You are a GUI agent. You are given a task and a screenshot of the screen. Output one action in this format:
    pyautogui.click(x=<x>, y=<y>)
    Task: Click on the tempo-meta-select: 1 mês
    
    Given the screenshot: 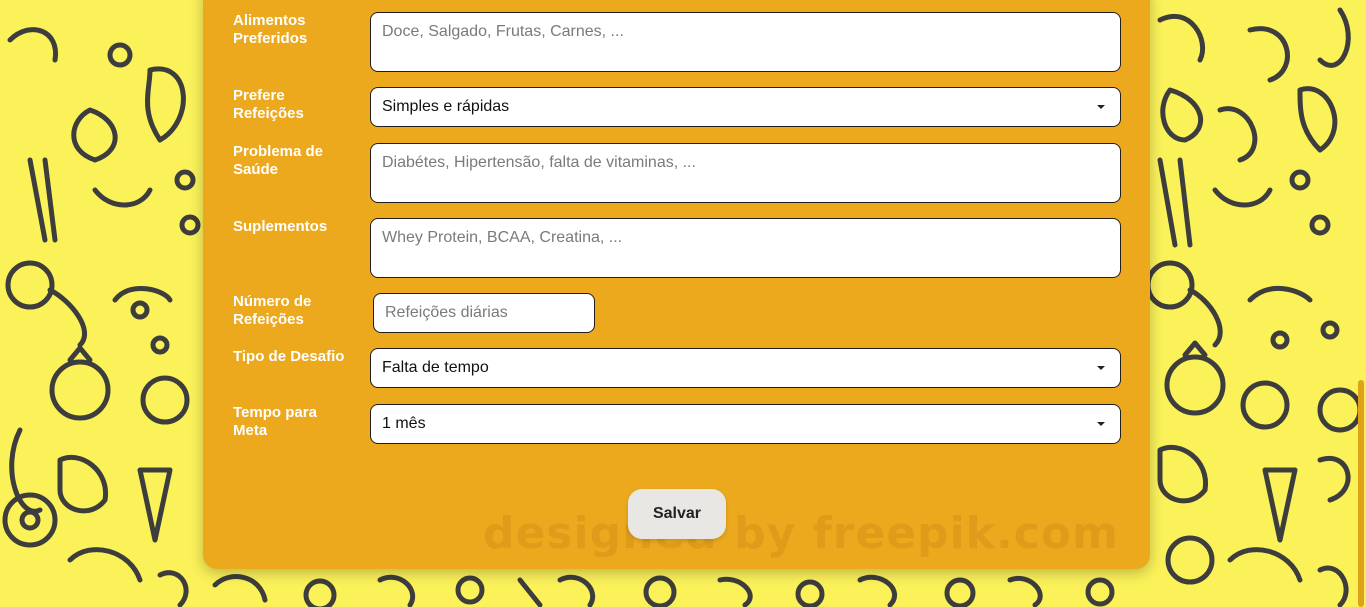 What is the action you would take?
    pyautogui.click(x=745, y=424)
    